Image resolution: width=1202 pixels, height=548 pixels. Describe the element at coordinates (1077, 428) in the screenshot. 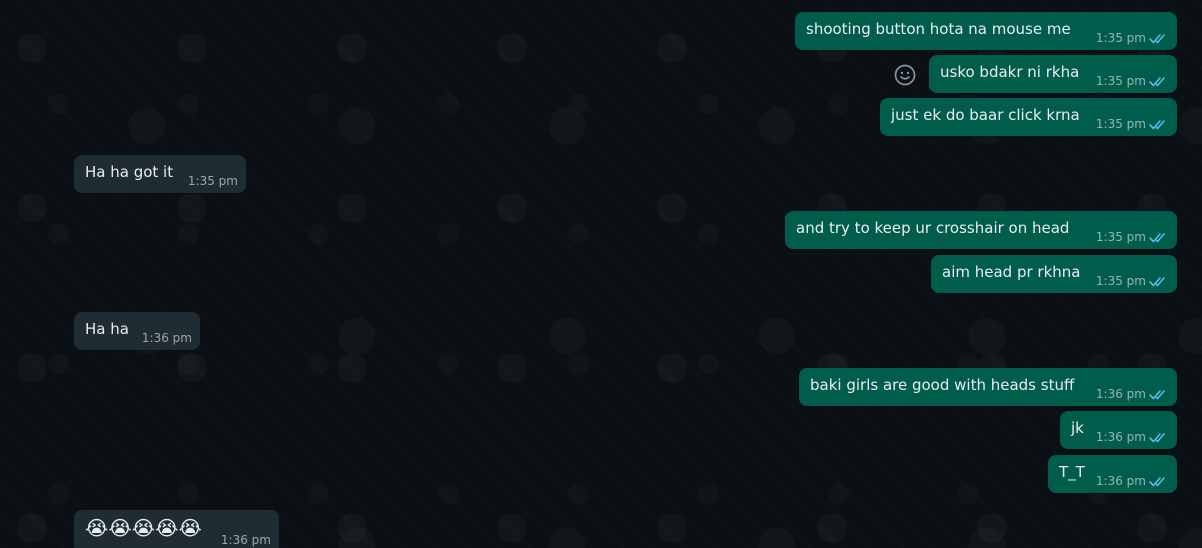

I see `message-text: jk` at that location.